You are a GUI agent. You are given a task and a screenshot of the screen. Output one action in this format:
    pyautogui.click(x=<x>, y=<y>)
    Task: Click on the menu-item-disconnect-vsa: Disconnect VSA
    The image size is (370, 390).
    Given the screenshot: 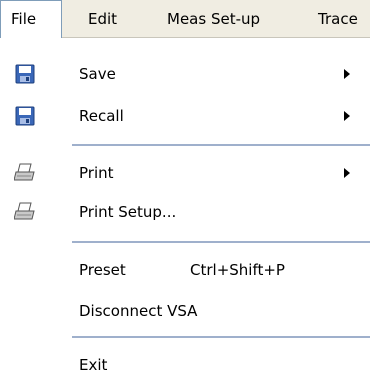 What is the action you would take?
    pyautogui.click(x=185, y=311)
    